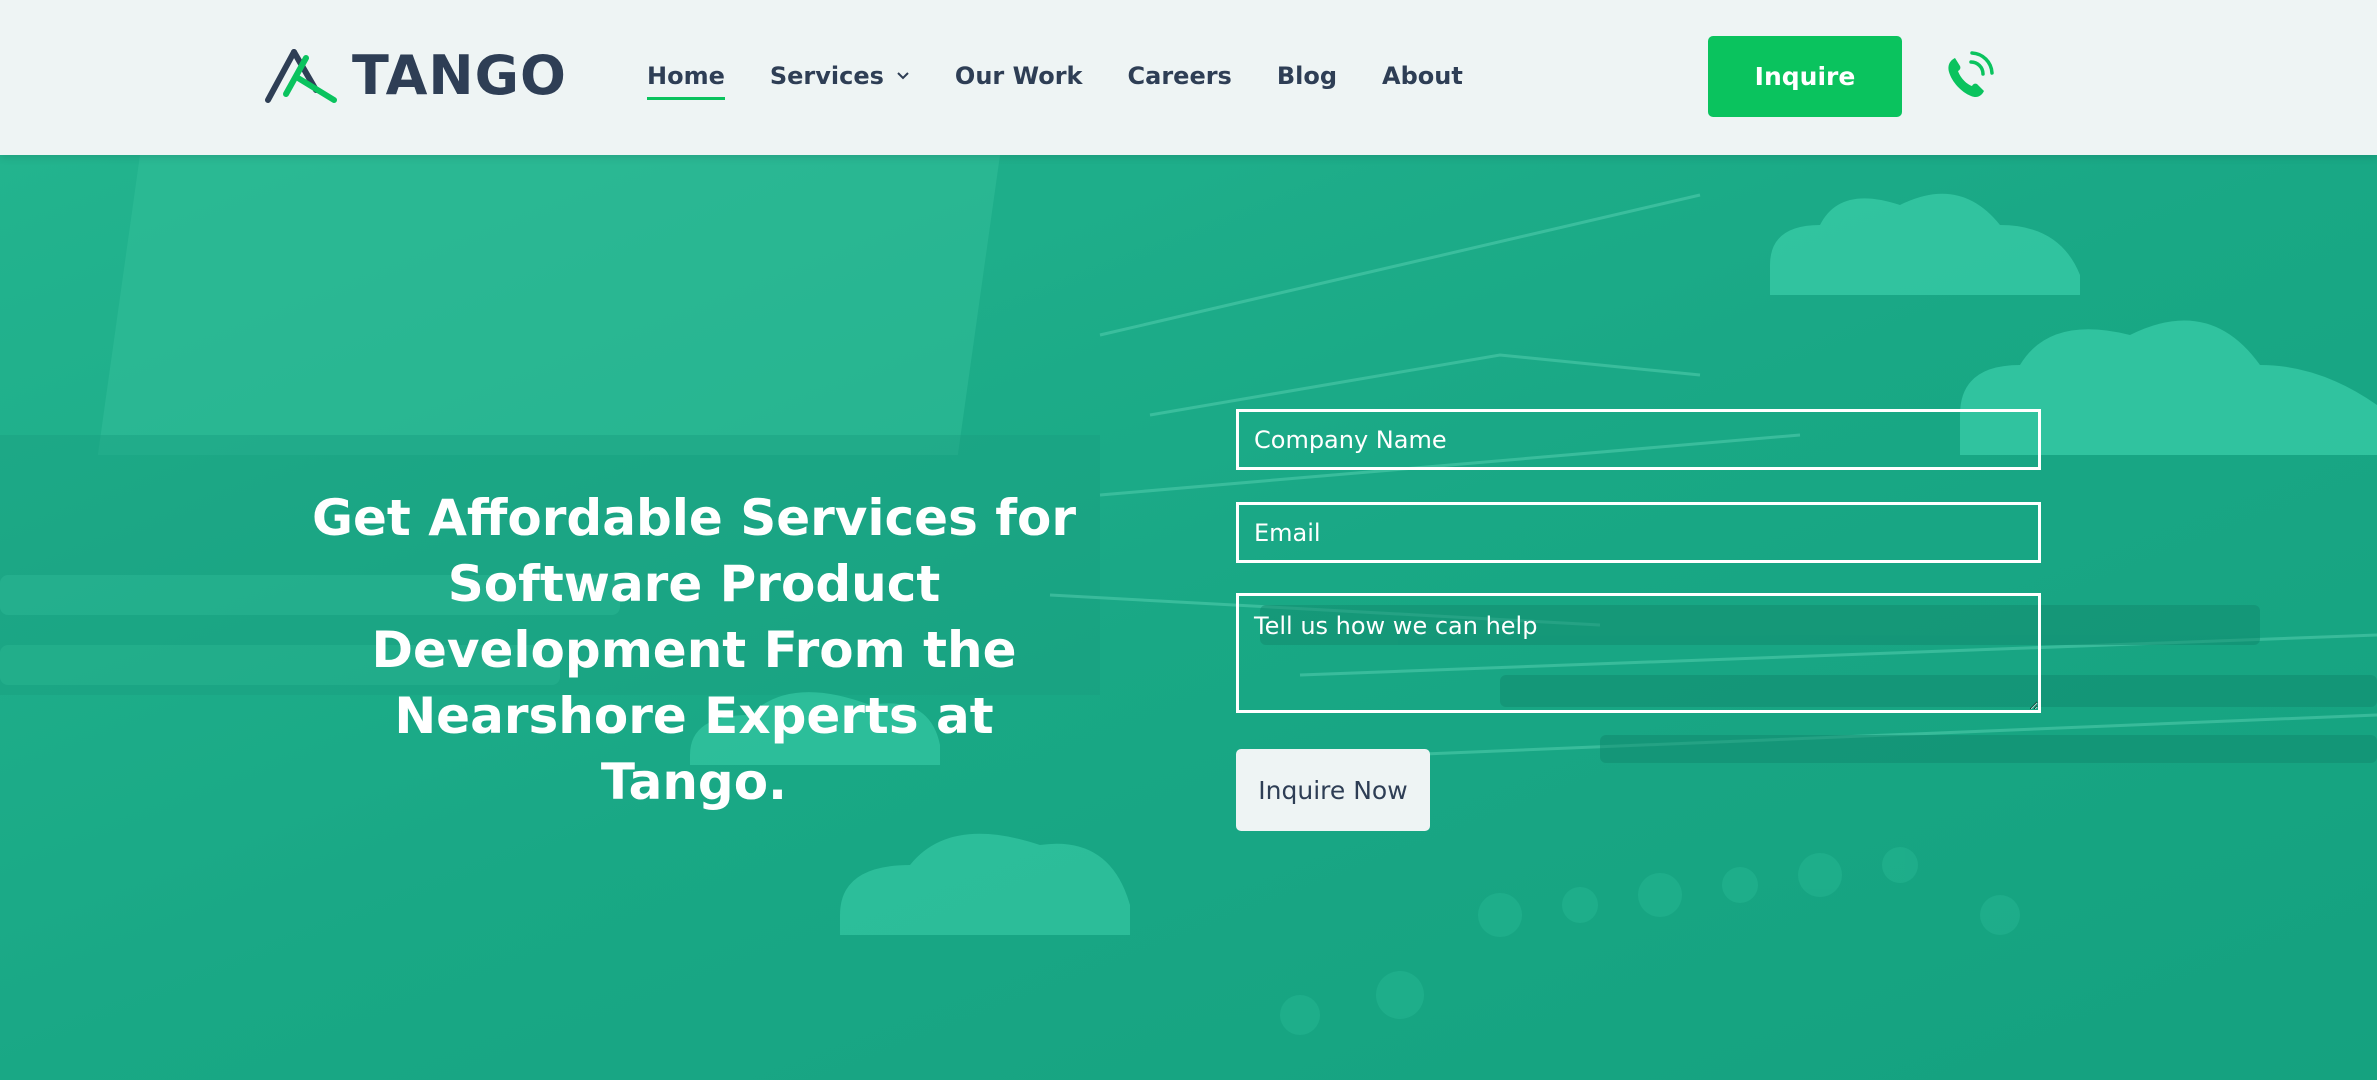 This screenshot has height=1080, width=2377. I want to click on inquire-button: Inquire, so click(1805, 76).